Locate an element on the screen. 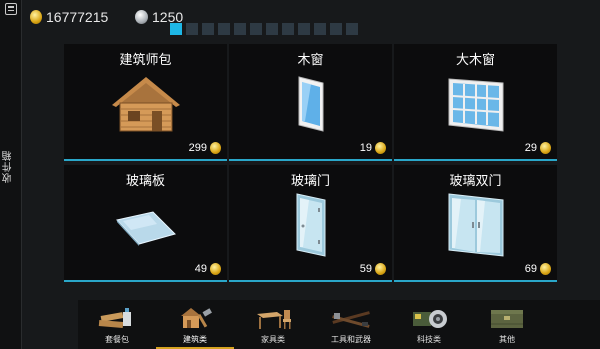 This screenshot has height=349, width=600. tab-label: 科技类 is located at coordinates (429, 339).